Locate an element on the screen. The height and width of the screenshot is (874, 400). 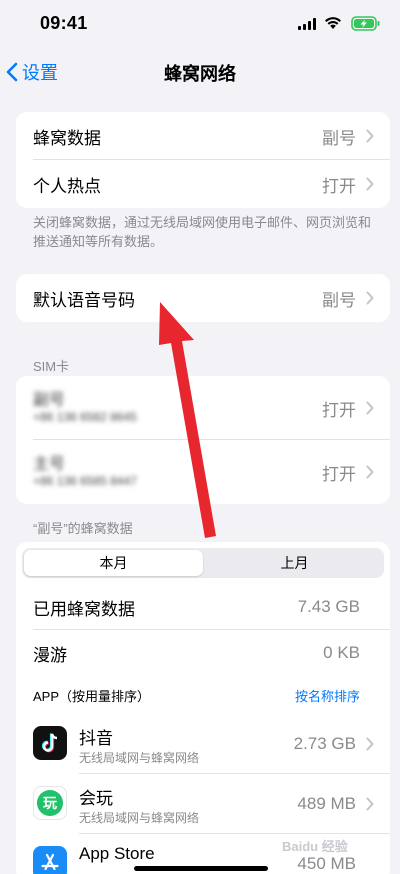
cellular-data-footnote: 关闭蜂窝数据，通过无线局域网使用电子邮件、网页浏览和推送通知等所有数据。 is located at coordinates (202, 232).